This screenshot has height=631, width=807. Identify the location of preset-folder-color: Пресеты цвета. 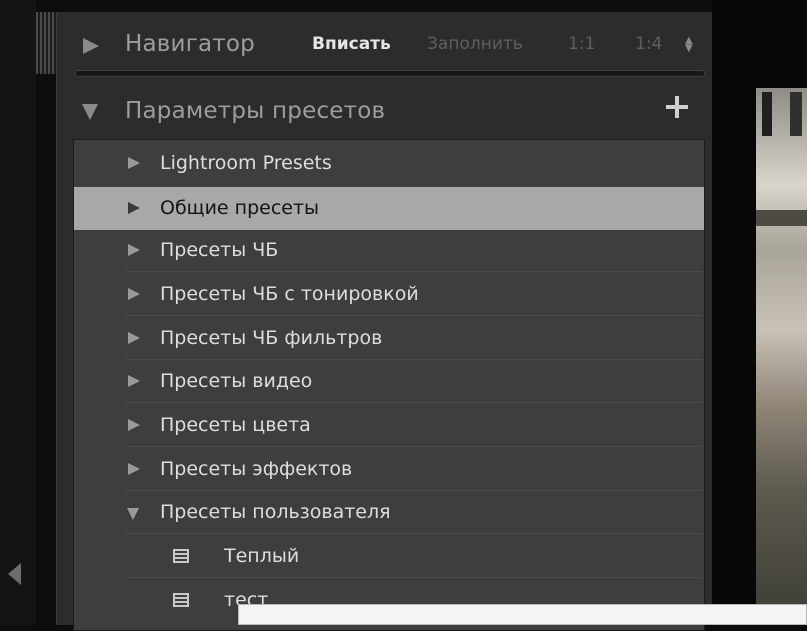
(389, 425).